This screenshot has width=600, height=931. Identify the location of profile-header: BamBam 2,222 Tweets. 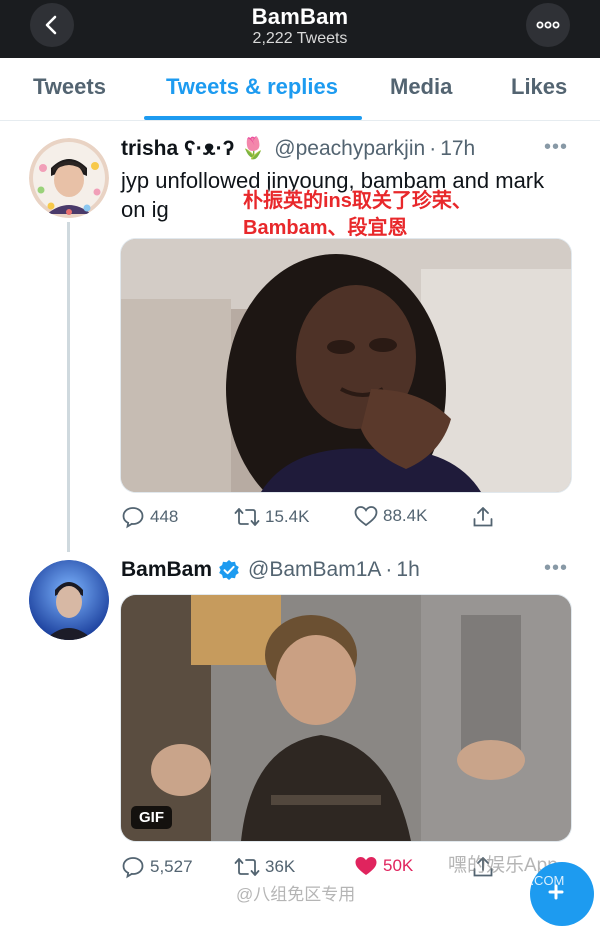
(300, 29).